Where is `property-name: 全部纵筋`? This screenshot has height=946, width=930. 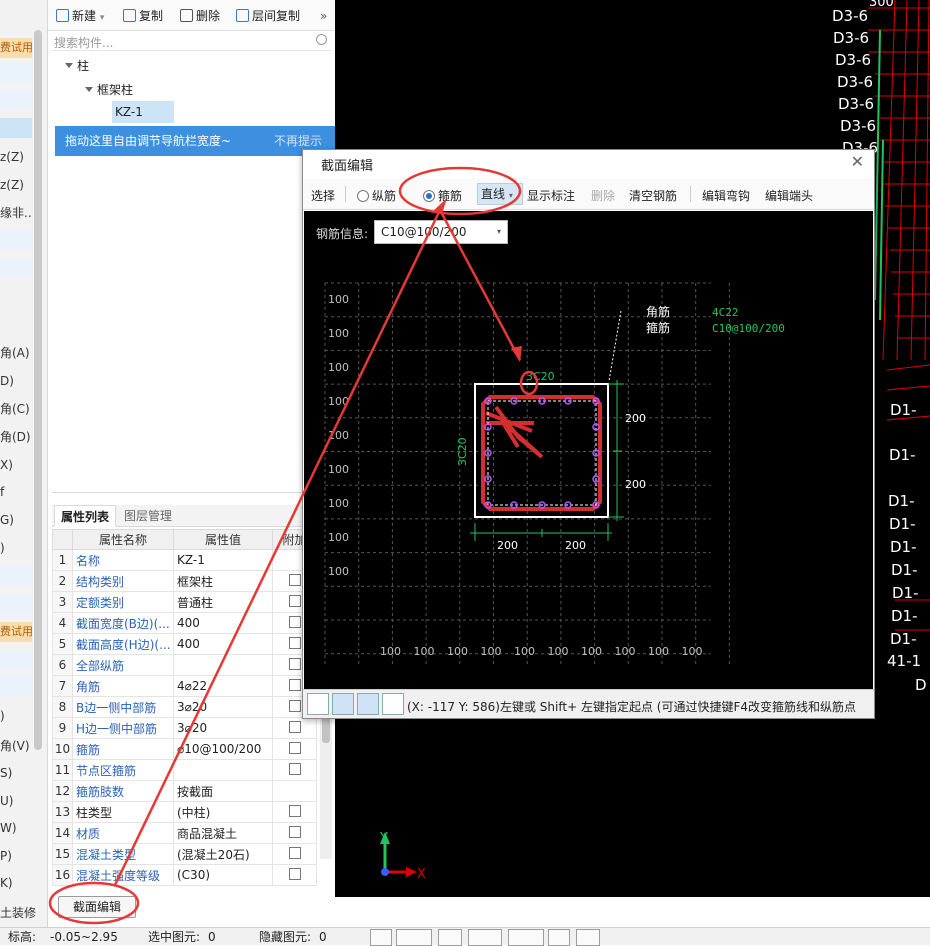 property-name: 全部纵筋 is located at coordinates (123, 665).